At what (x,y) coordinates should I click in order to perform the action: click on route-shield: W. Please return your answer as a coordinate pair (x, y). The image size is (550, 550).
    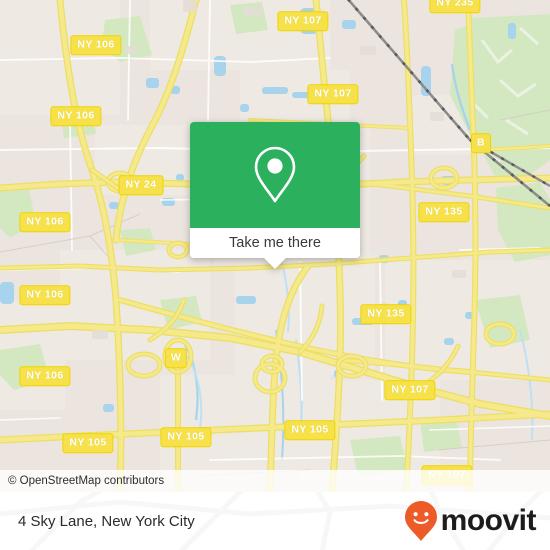
    Looking at the image, I should click on (176, 358).